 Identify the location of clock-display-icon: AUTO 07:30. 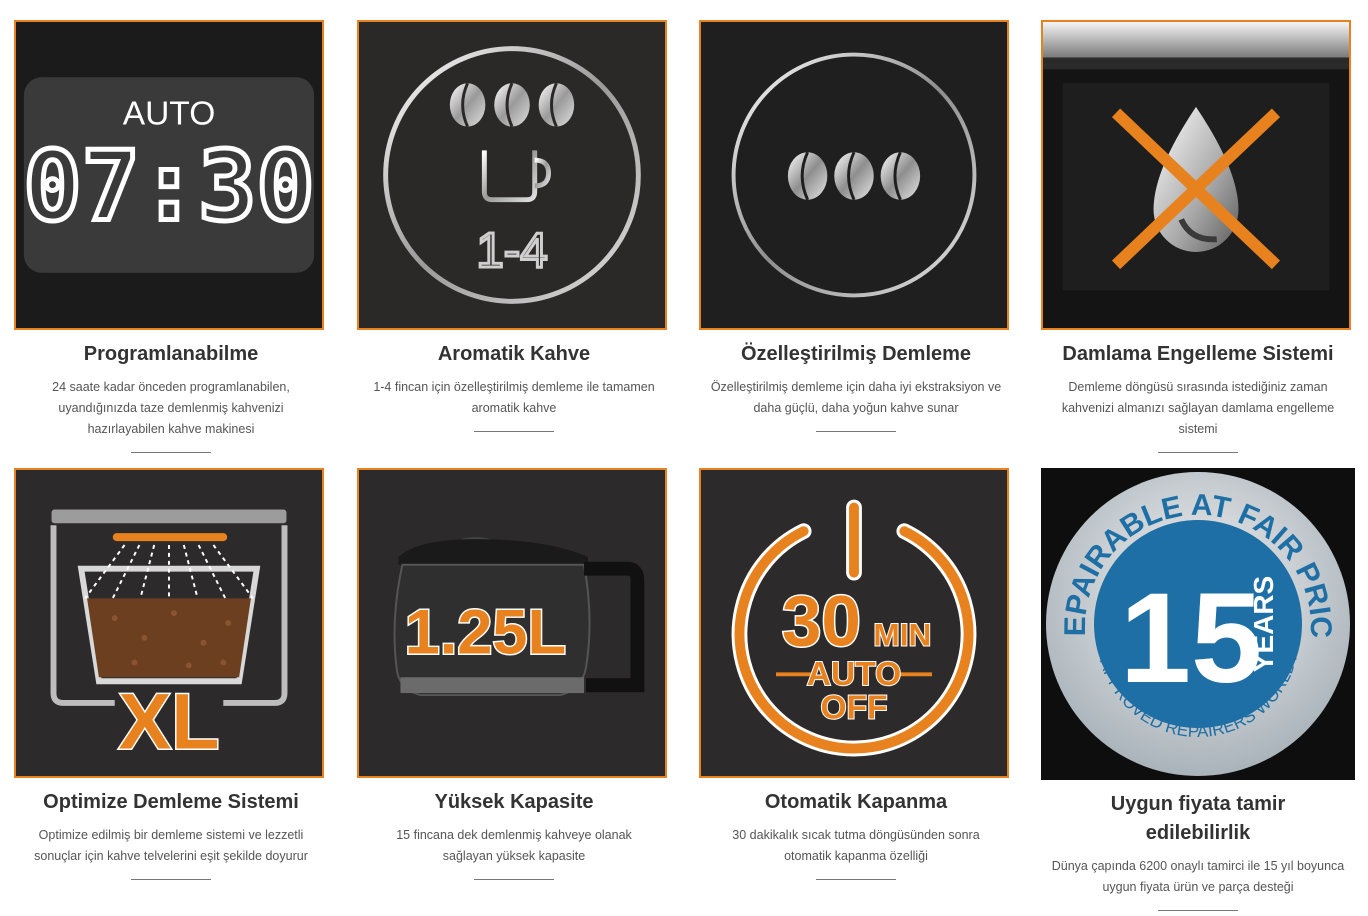
(169, 175).